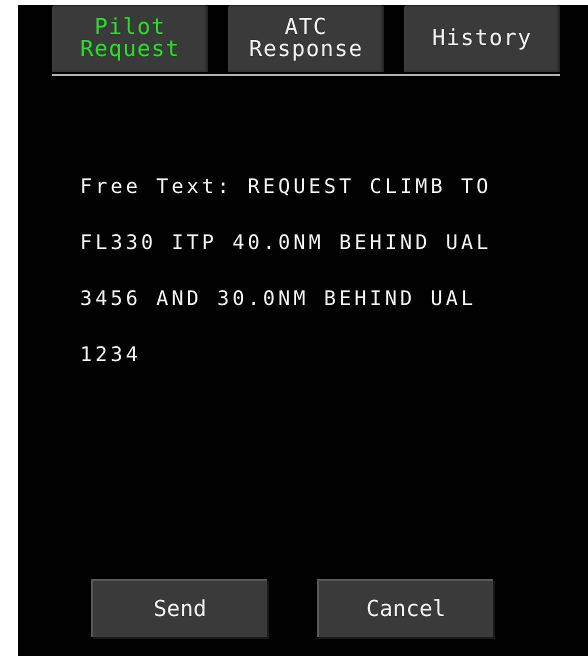  What do you see at coordinates (482, 38) in the screenshot?
I see `tab: History` at bounding box center [482, 38].